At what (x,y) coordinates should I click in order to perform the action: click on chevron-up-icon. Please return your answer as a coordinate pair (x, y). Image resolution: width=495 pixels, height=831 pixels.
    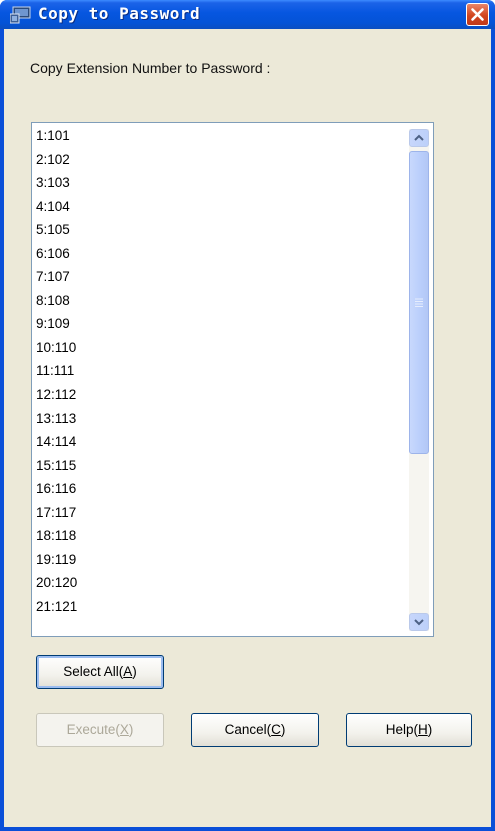
    Looking at the image, I should click on (419, 137).